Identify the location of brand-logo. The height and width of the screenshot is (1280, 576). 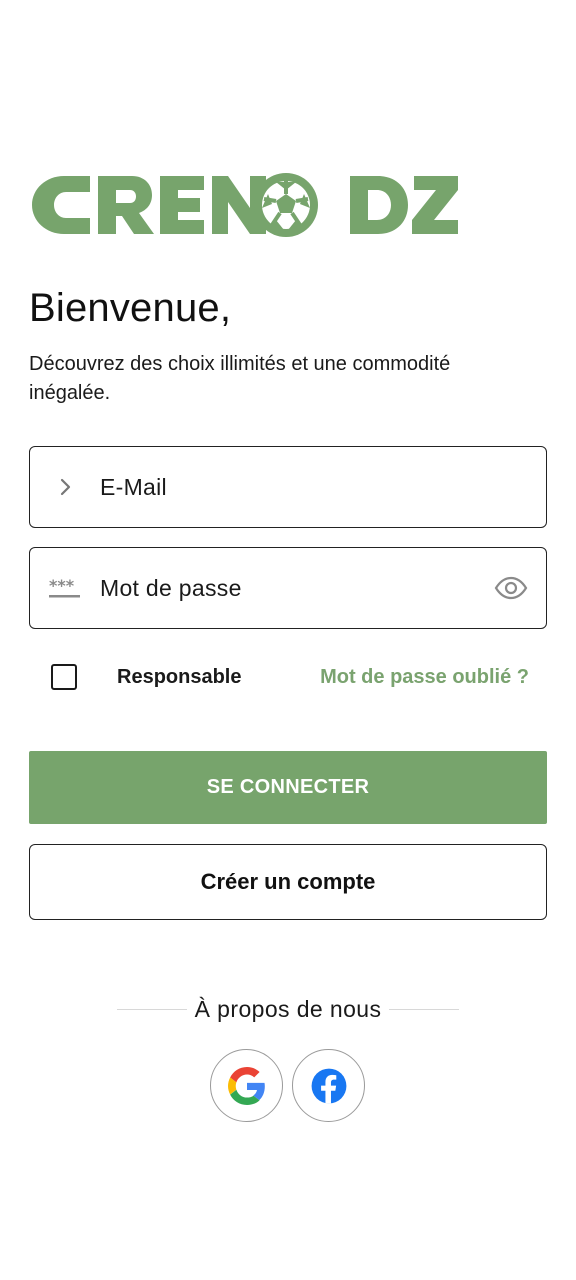
(245, 205).